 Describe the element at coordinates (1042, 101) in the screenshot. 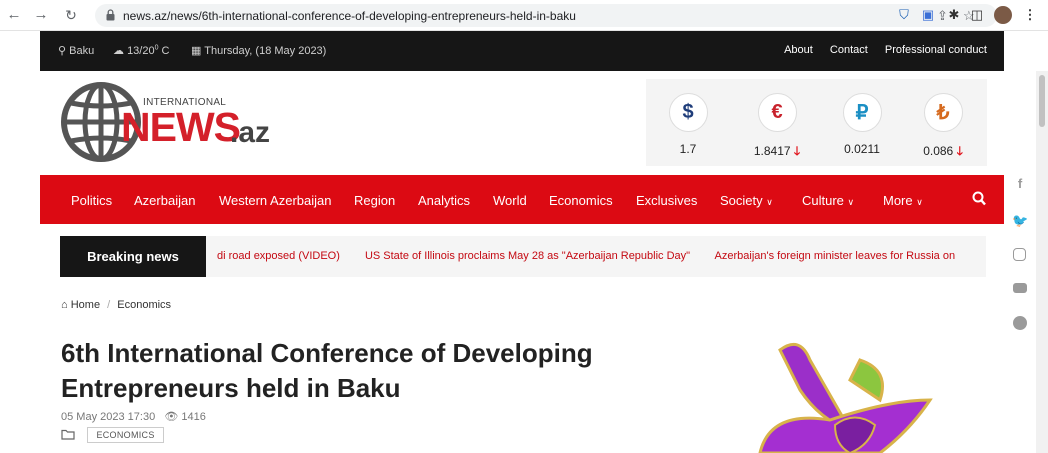

I see `scrollbar-thumb` at that location.